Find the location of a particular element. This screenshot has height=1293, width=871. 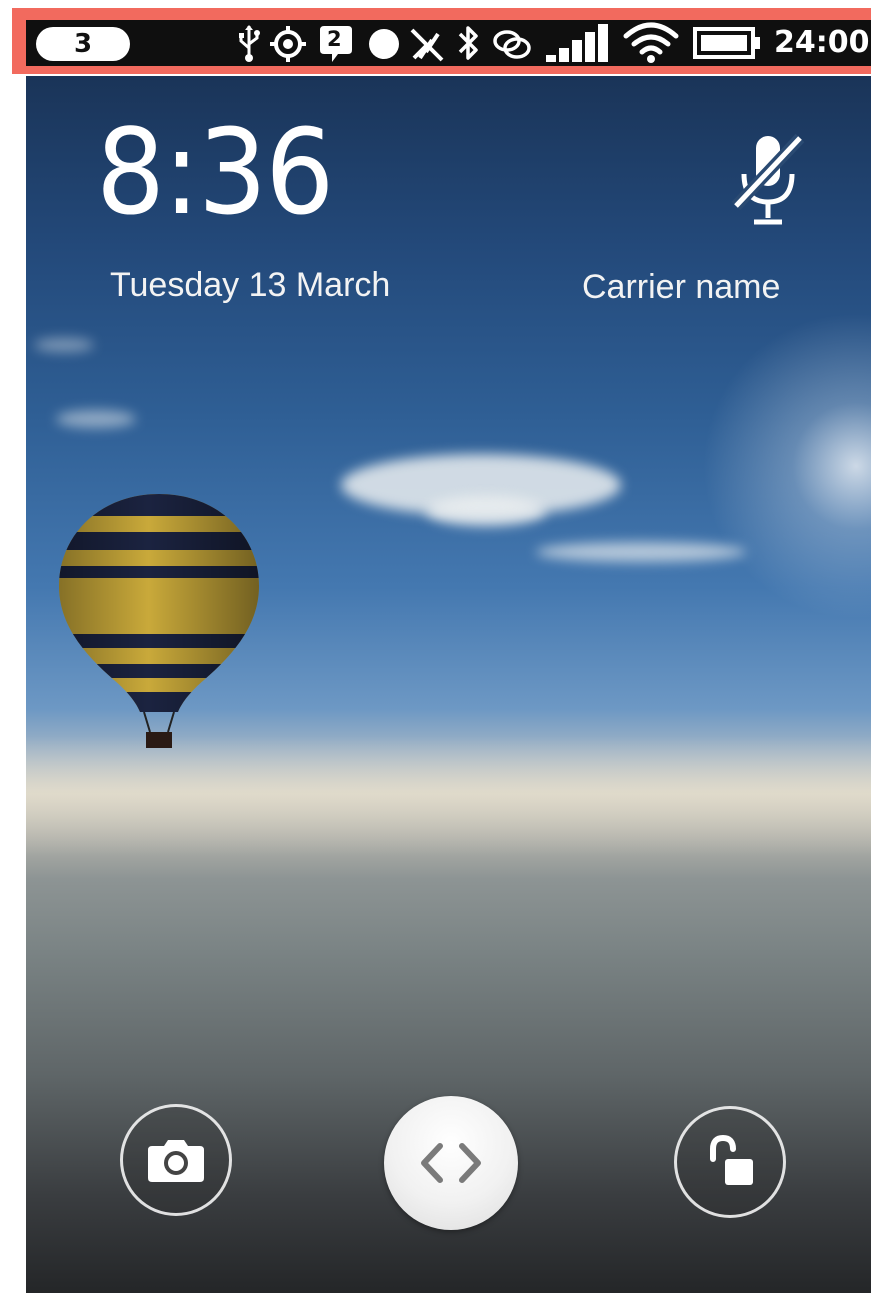

no-sim-icon is located at coordinates (427, 45).